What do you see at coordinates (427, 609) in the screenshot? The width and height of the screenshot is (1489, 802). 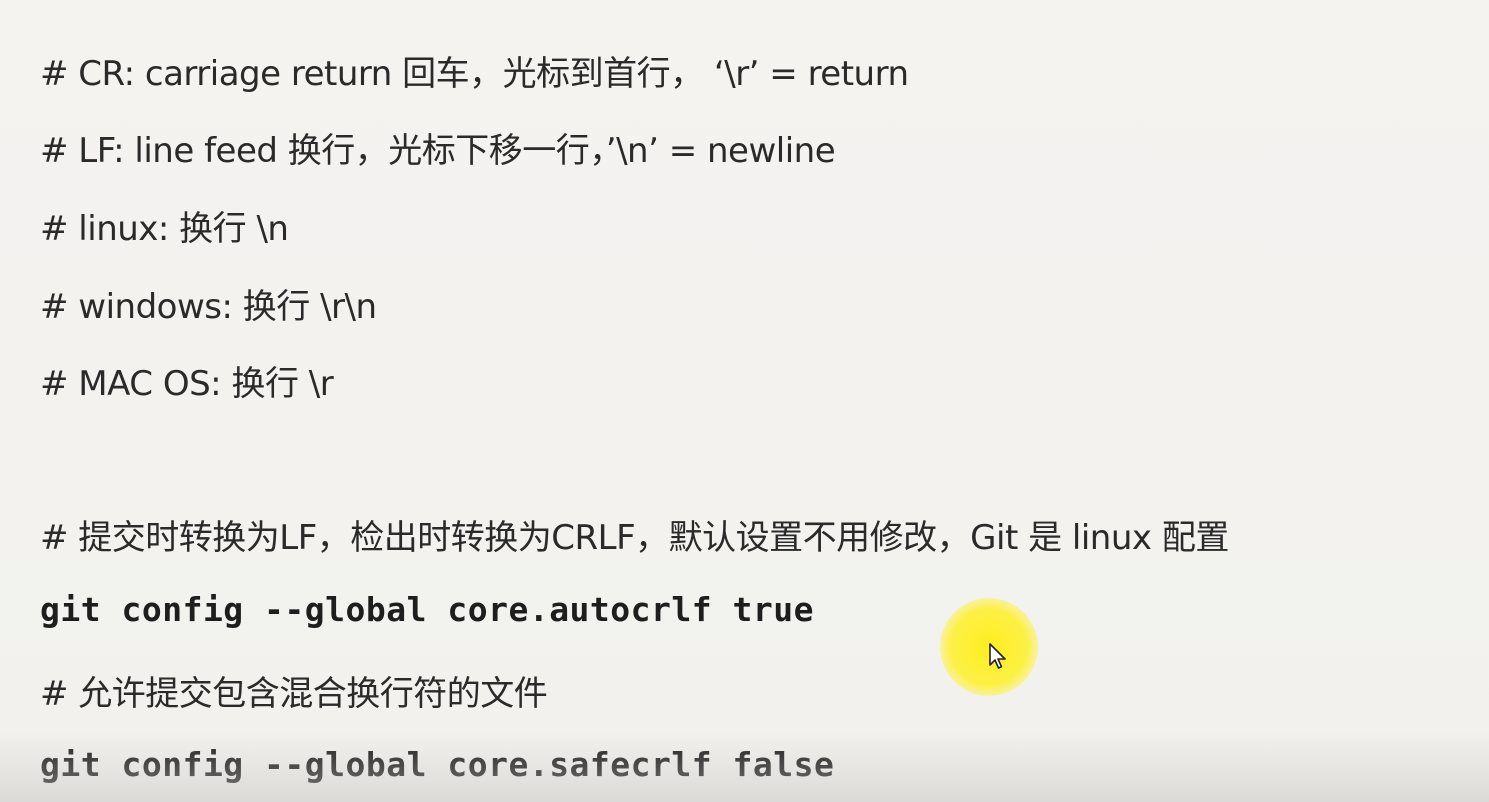 I see `command-autocrlf: git config --global core.autocrlf true` at bounding box center [427, 609].